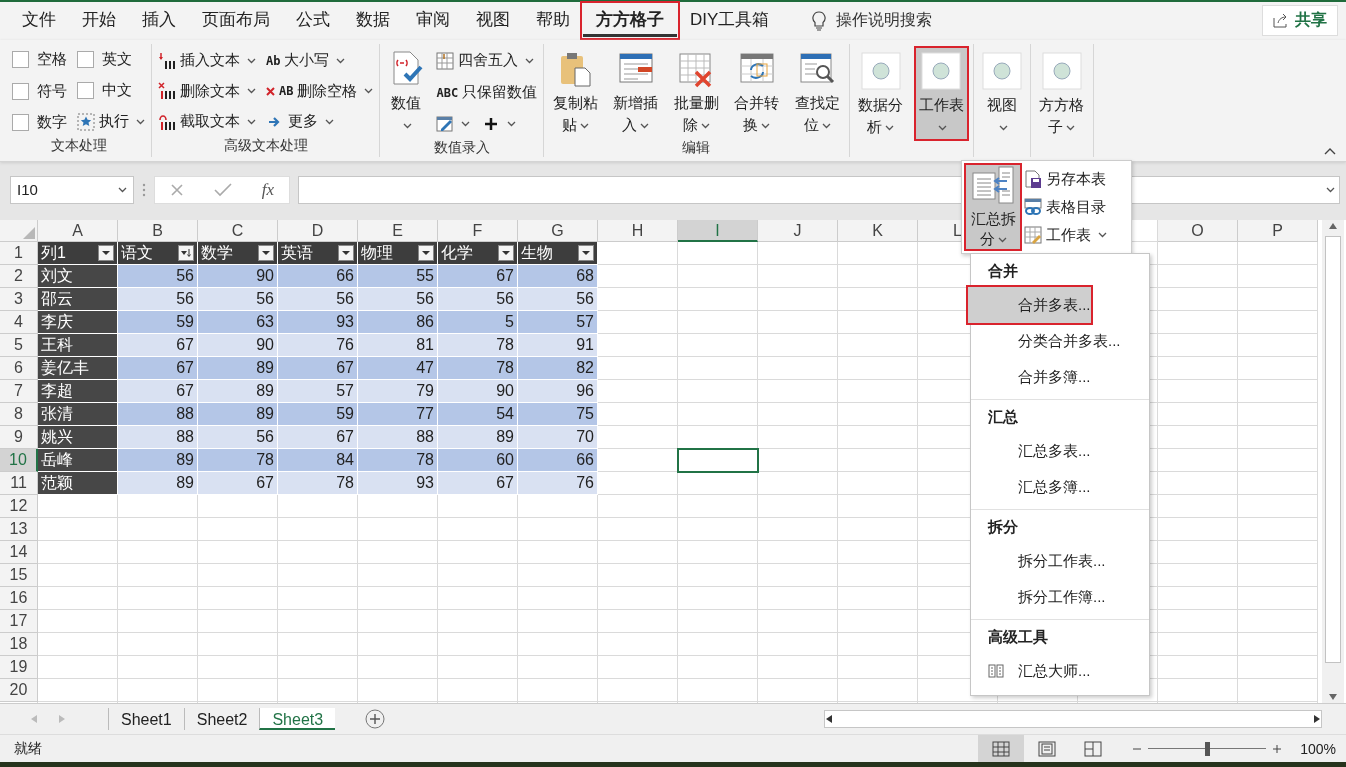 This screenshot has width=1346, height=767. Describe the element at coordinates (1318, 748) in the screenshot. I see `zoom-level: 100%` at that location.